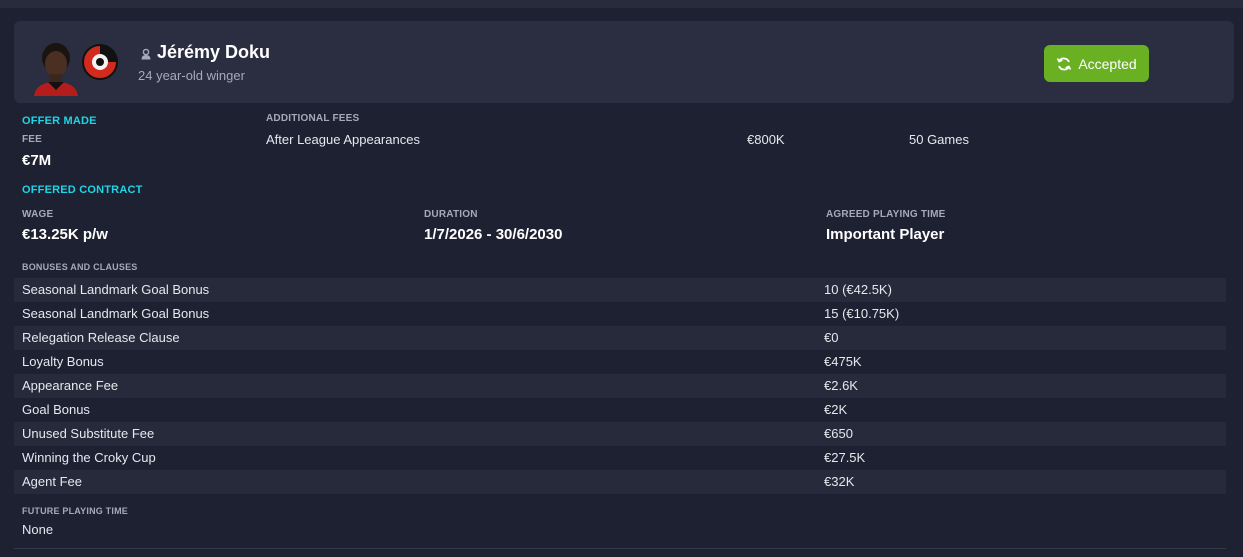 The height and width of the screenshot is (557, 1243). Describe the element at coordinates (939, 139) in the screenshot. I see `additional-fee-condition: 50 Games` at that location.